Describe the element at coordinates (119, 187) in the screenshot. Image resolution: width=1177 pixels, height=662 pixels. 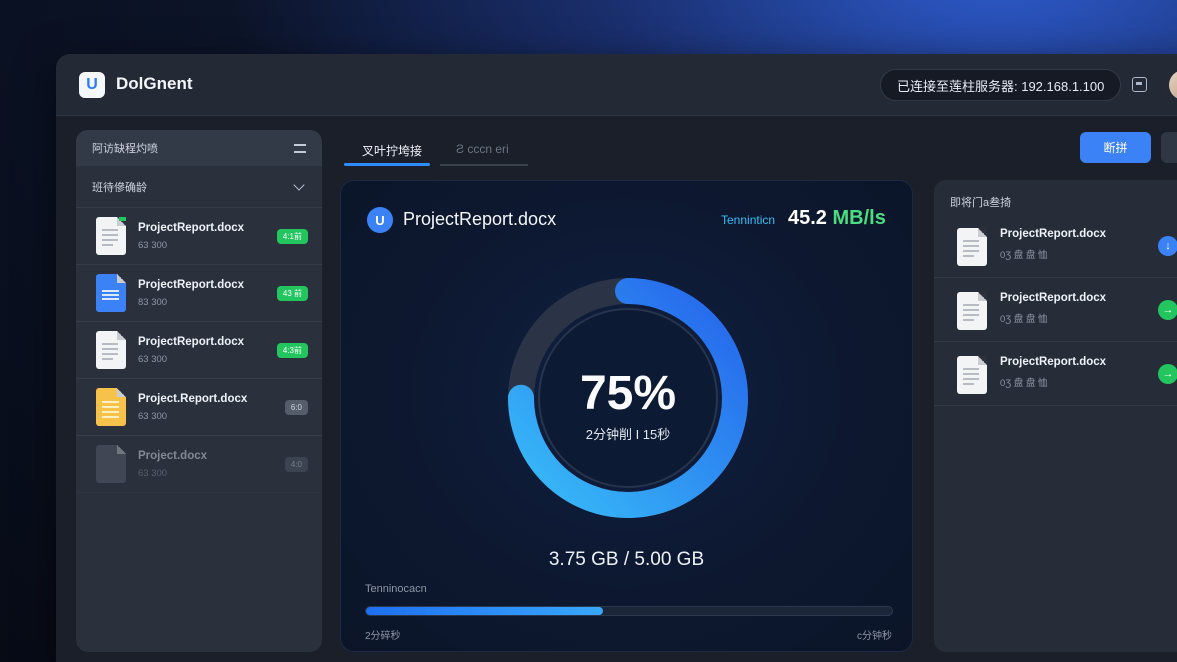
I see `file-list-section-label: 班待傪确龄` at that location.